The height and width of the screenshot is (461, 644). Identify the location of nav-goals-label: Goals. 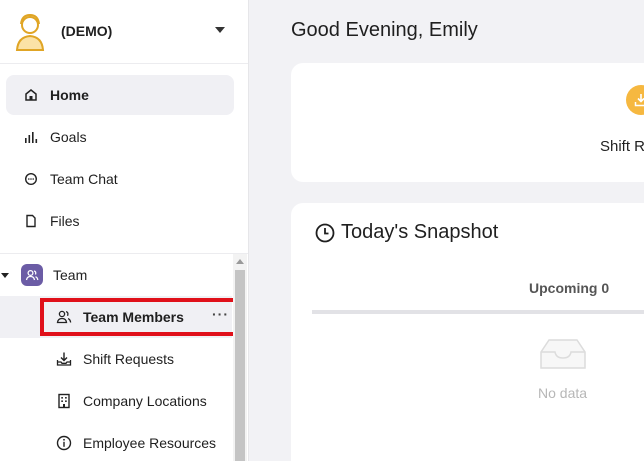
(68, 137).